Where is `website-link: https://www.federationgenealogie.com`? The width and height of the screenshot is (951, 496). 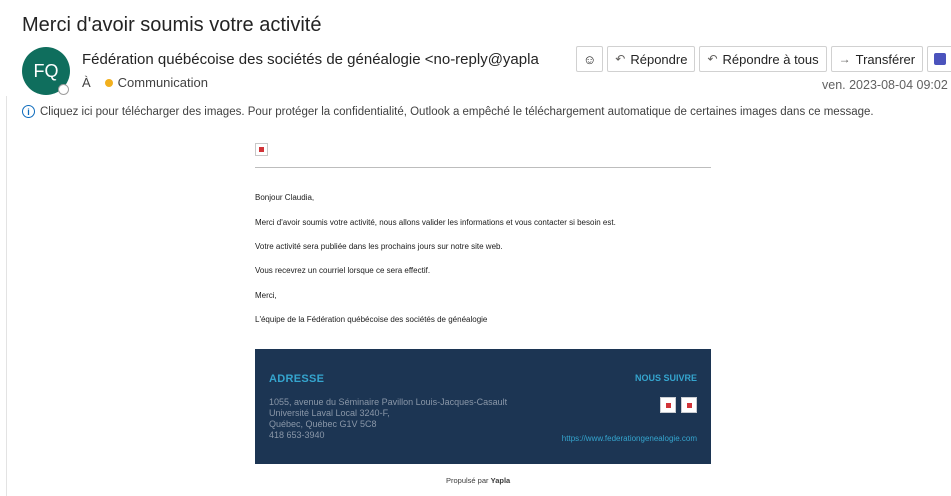 website-link: https://www.federationgenealogie.com is located at coordinates (629, 438).